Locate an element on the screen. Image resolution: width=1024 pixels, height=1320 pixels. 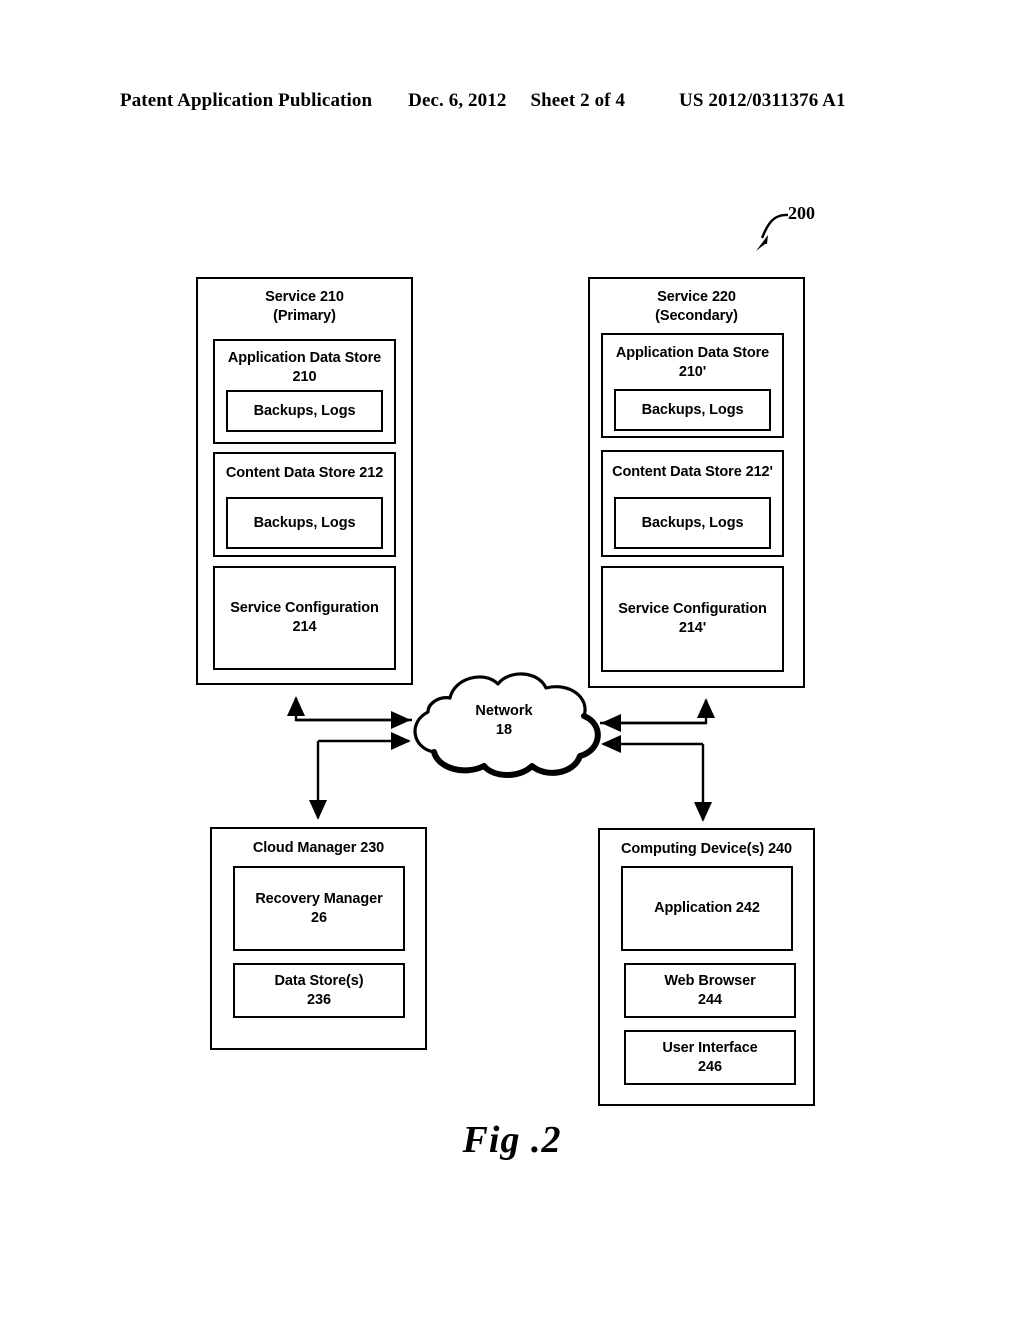
network-cloud-label: Network 18 is located at coordinates (504, 720).